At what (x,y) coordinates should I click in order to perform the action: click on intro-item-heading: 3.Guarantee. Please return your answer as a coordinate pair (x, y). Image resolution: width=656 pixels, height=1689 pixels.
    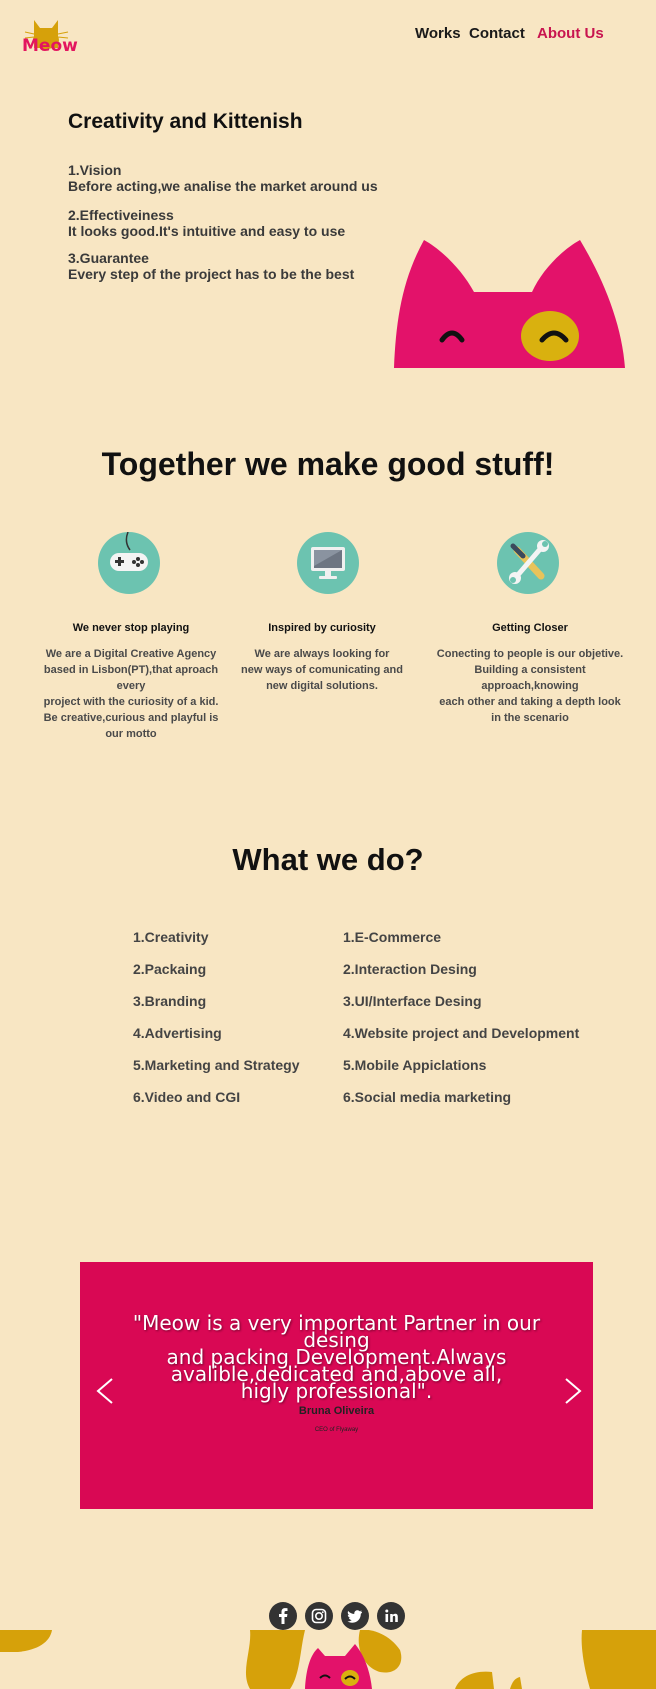
    Looking at the image, I should click on (108, 258).